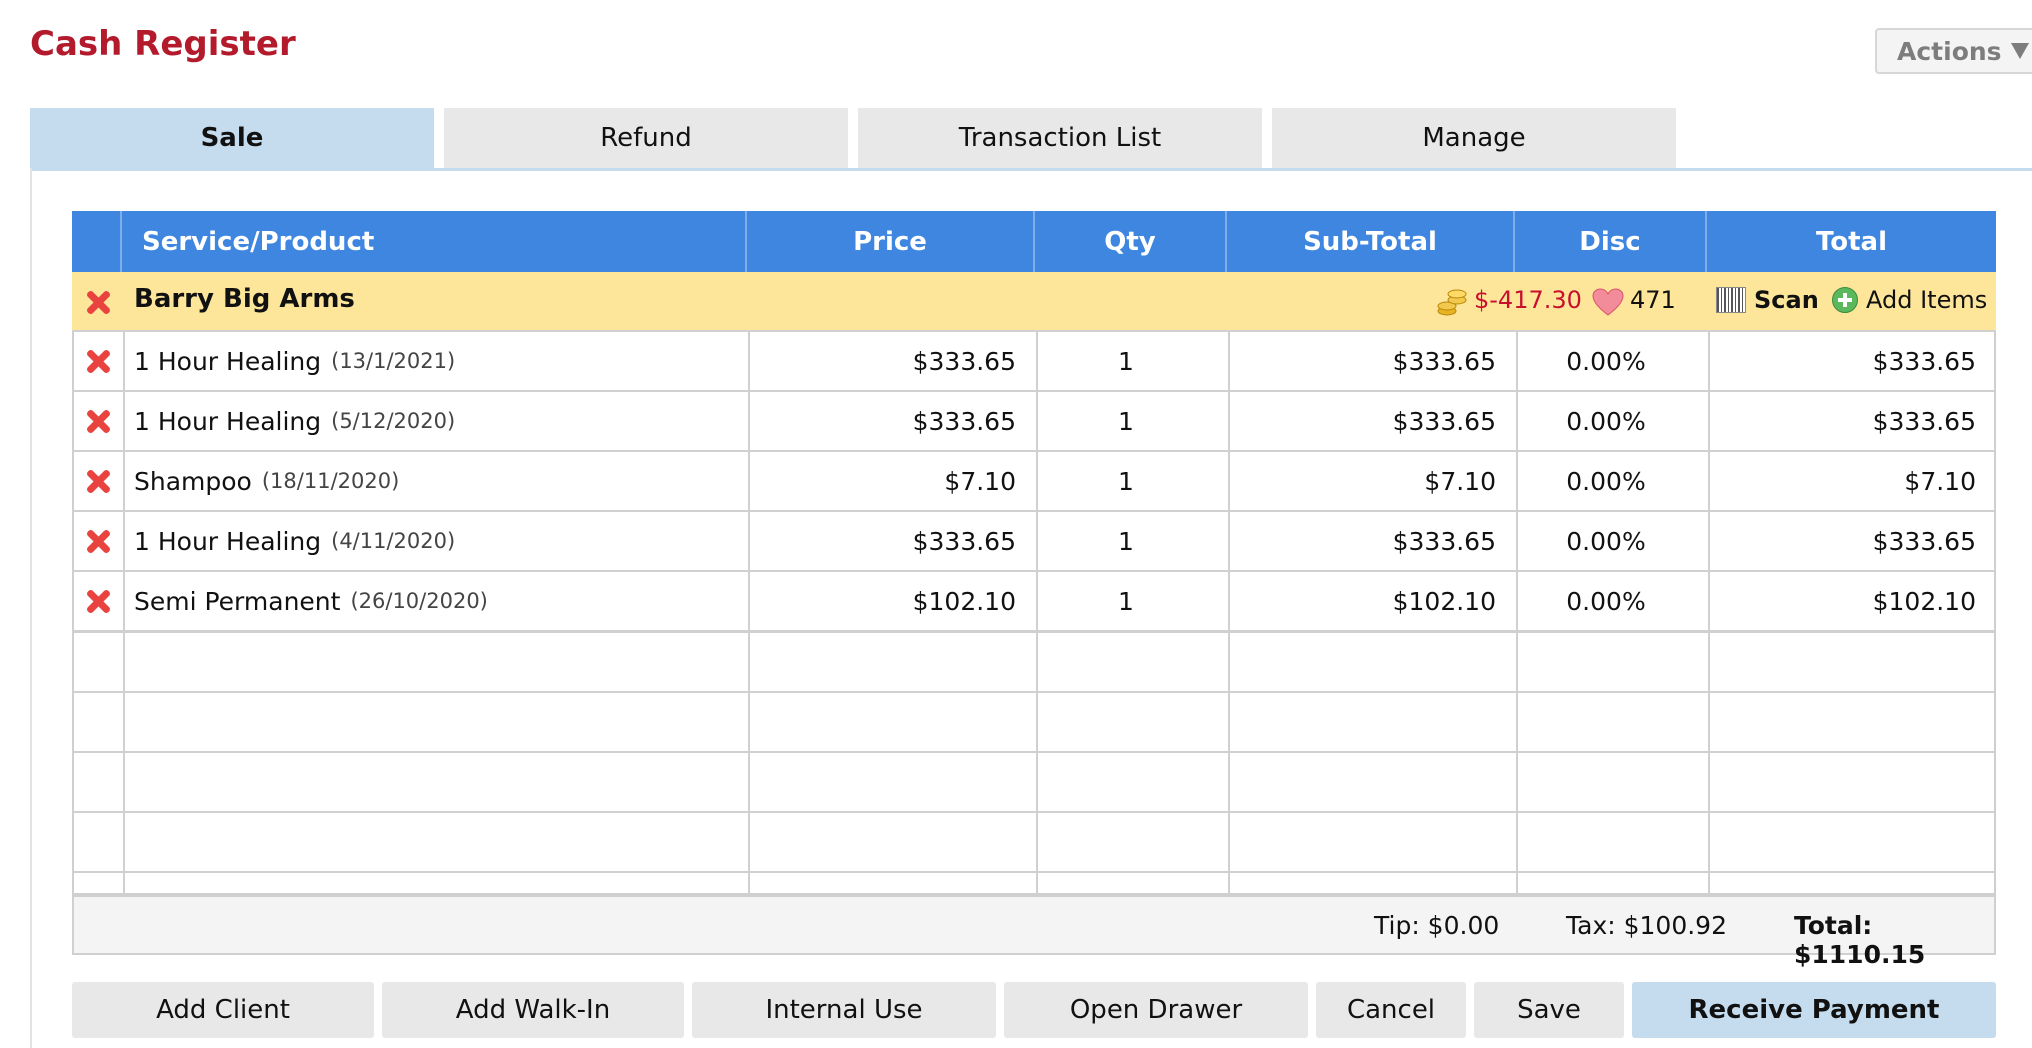  What do you see at coordinates (393, 541) in the screenshot?
I see `item-date: (4/11/2020)` at bounding box center [393, 541].